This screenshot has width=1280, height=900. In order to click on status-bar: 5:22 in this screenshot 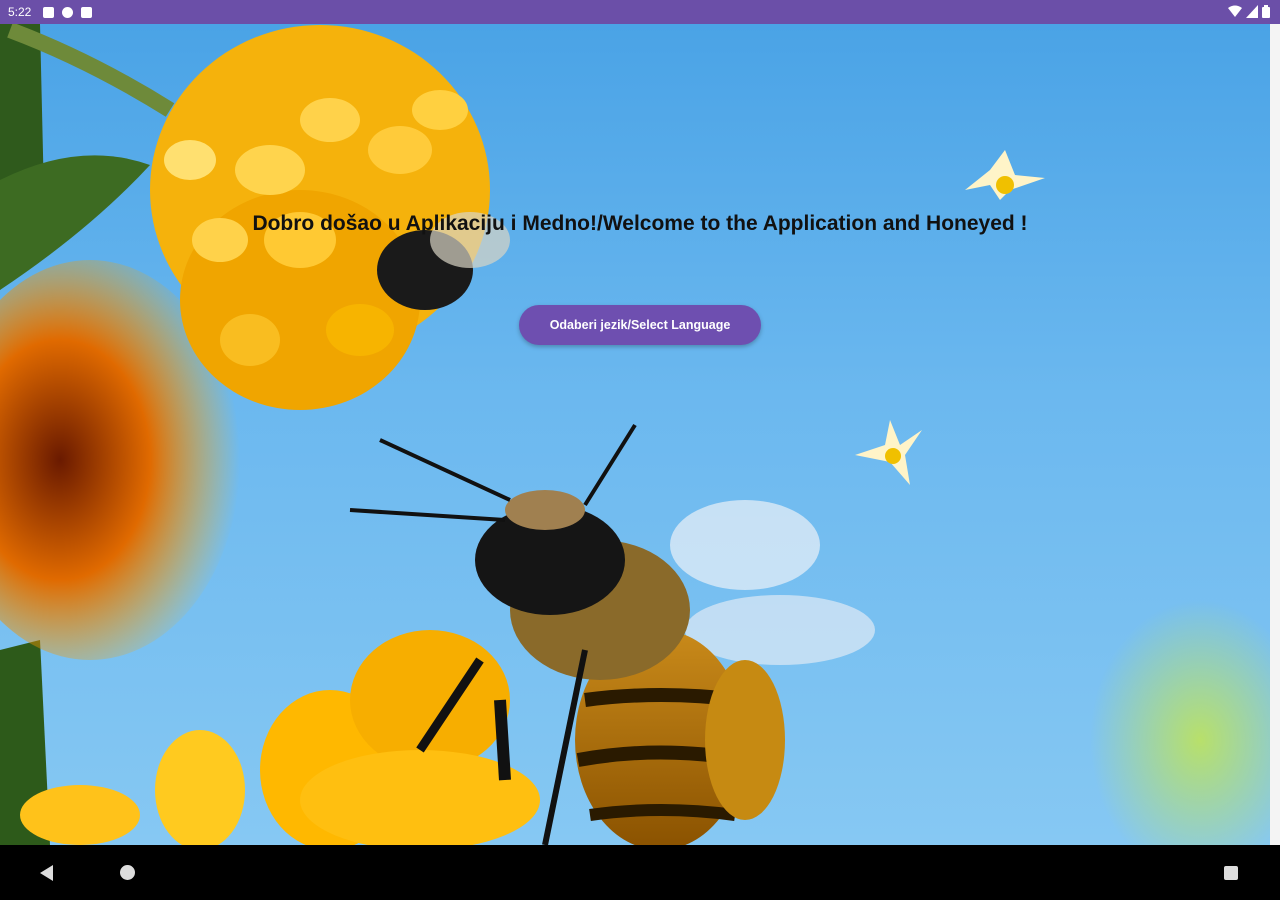, I will do `click(640, 12)`.